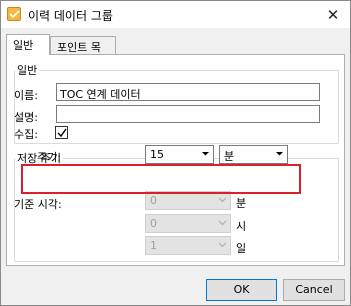 This screenshot has width=351, height=306. I want to click on period-value: 15, so click(157, 154).